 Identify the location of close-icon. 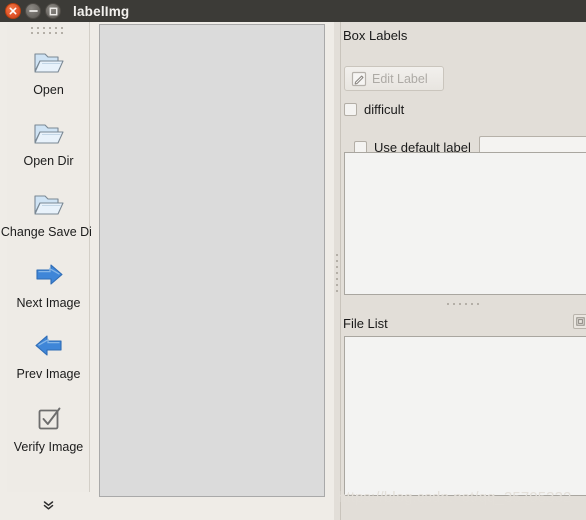
(13, 11).